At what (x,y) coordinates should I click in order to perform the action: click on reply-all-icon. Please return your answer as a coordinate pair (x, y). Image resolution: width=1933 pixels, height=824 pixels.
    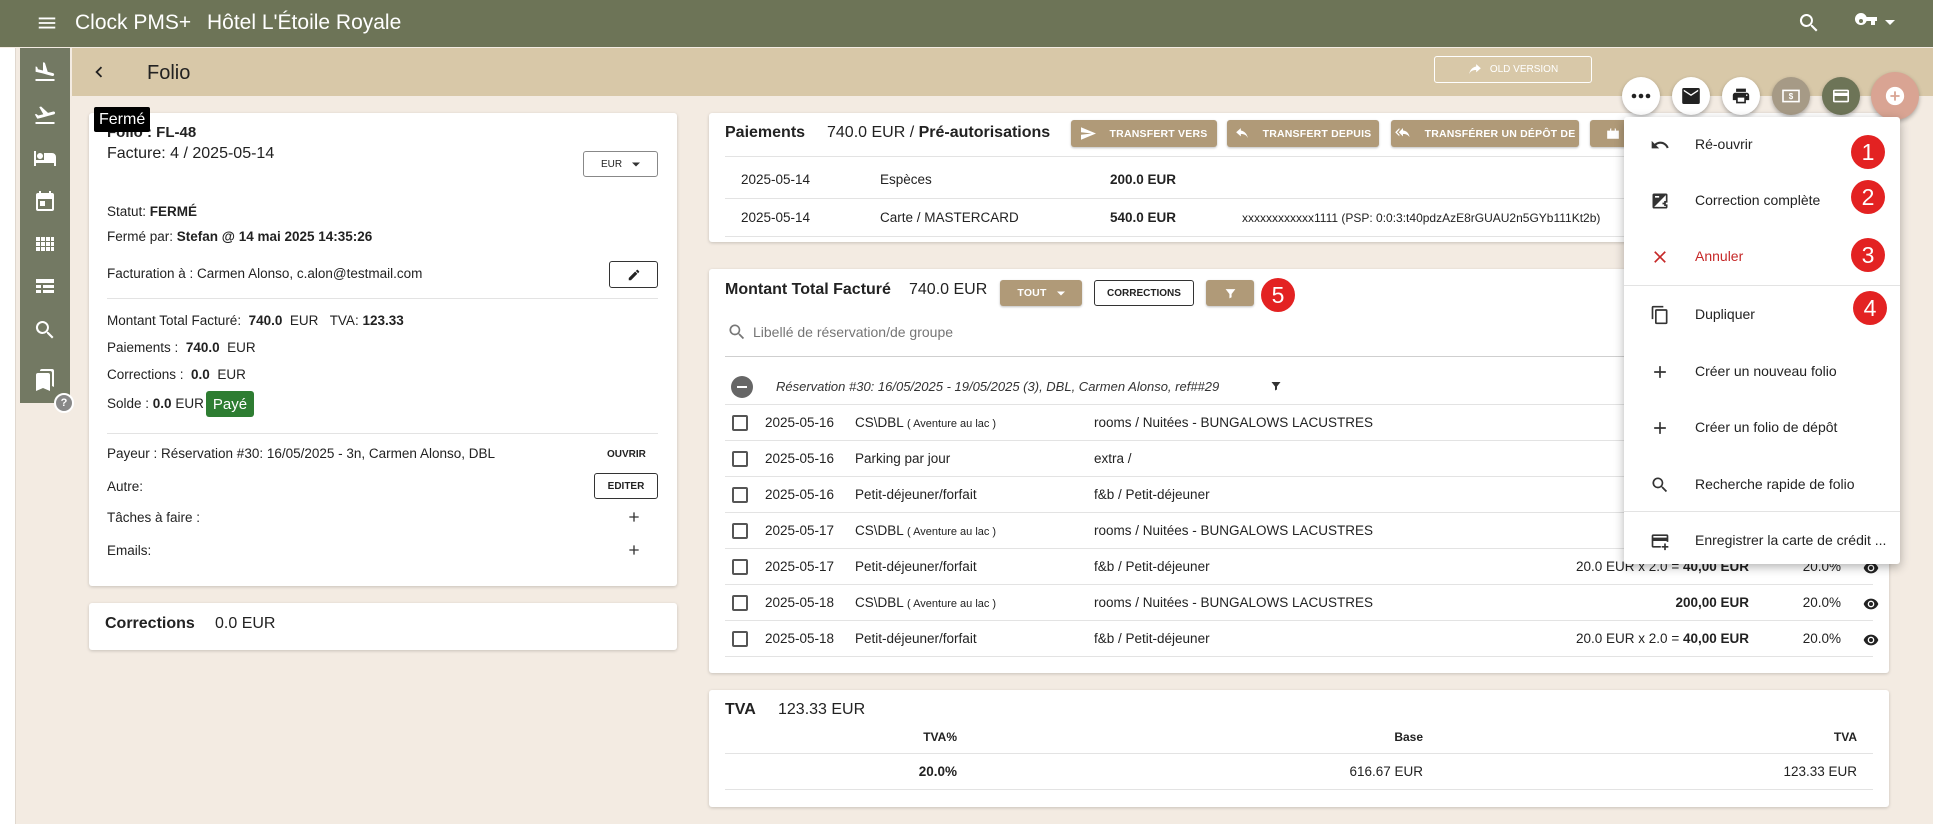
    Looking at the image, I should click on (1402, 132).